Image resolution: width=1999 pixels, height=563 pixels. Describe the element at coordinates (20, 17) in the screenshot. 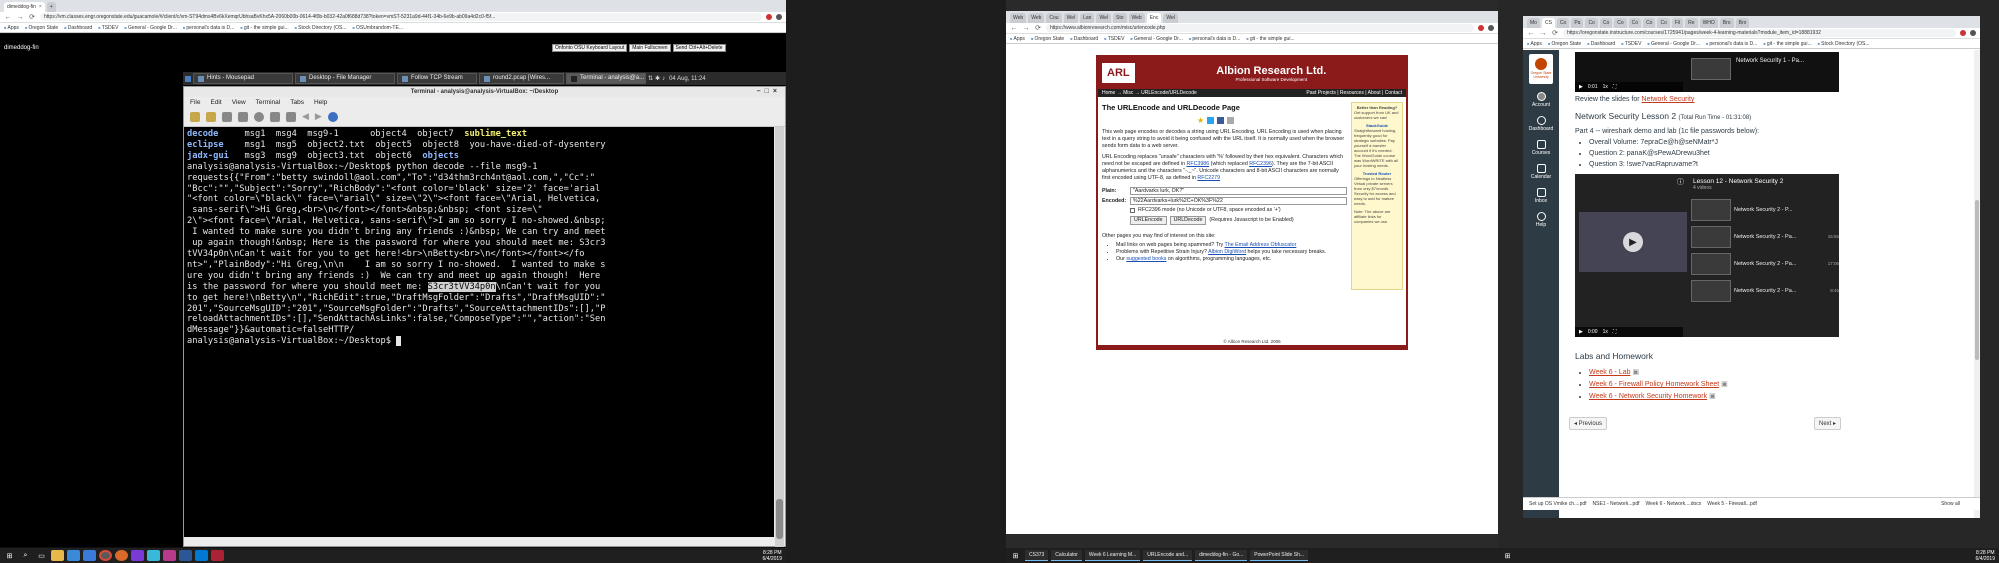

I see `forward-icon: →` at that location.